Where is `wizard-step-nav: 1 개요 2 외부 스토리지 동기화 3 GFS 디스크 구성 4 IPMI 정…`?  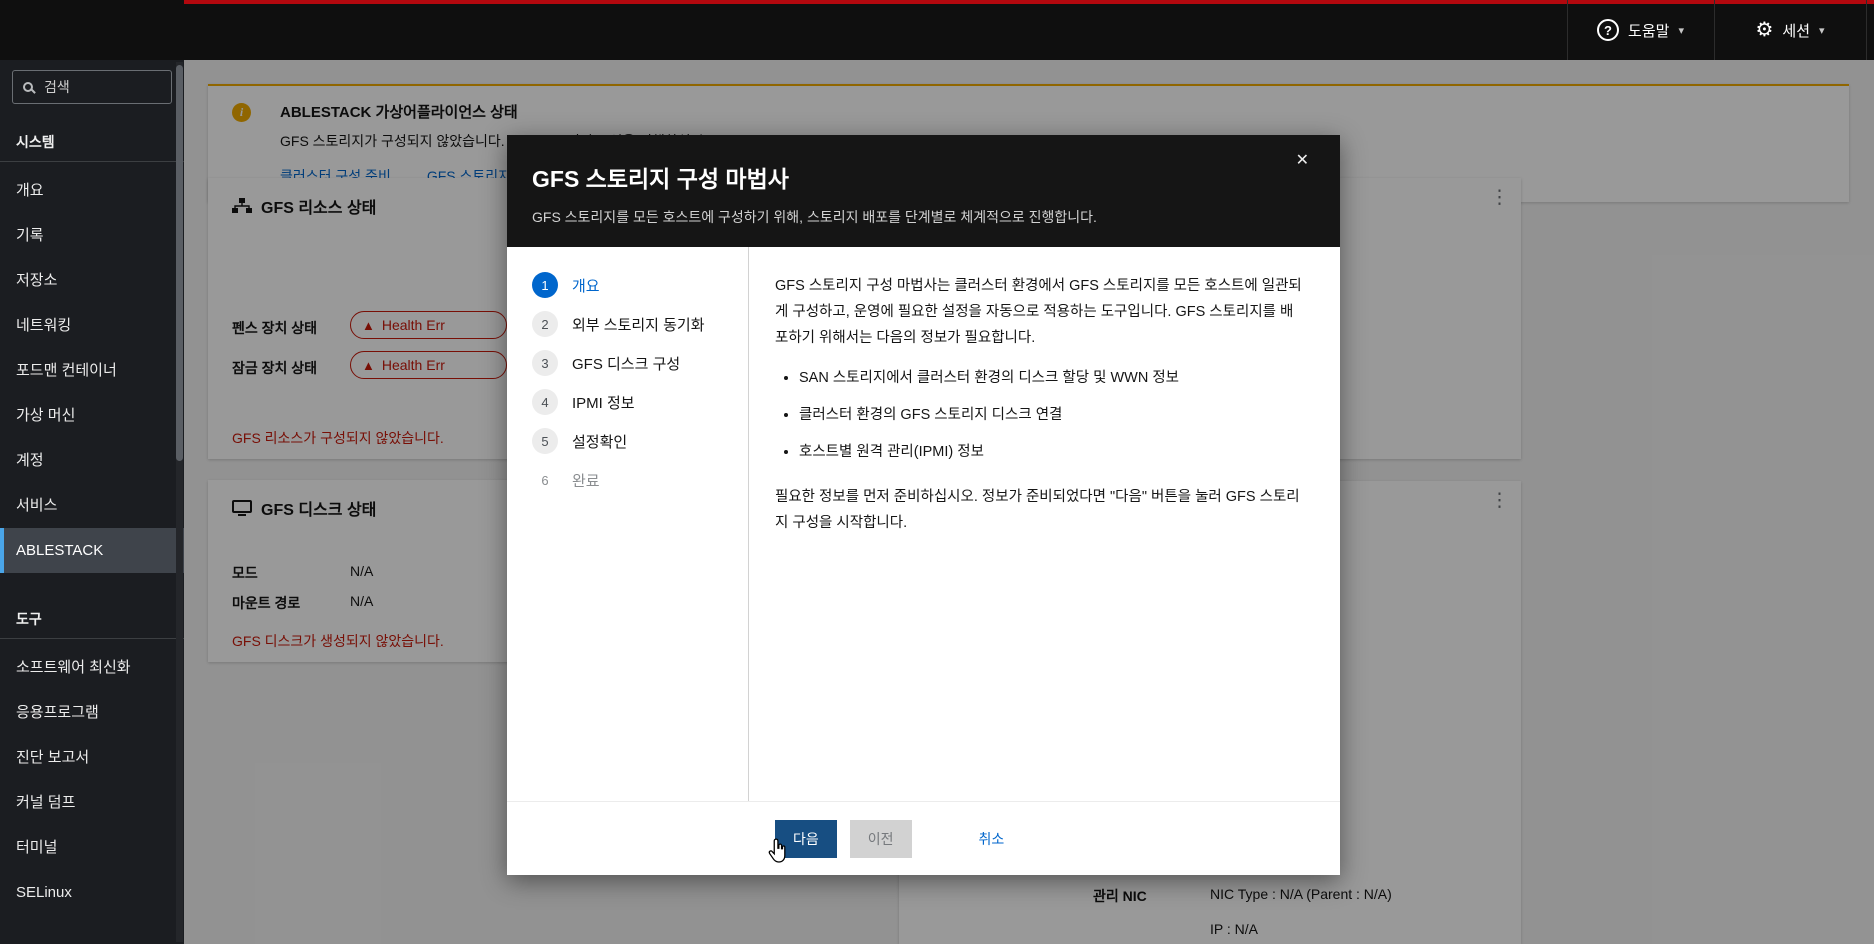 wizard-step-nav: 1 개요 2 외부 스토리지 동기화 3 GFS 디스크 구성 4 IPMI 정… is located at coordinates (628, 524).